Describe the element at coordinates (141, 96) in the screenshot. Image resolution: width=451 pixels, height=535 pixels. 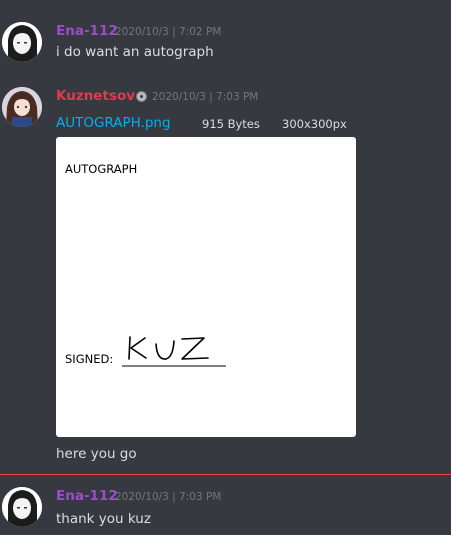
I see `verified-badge-icon` at that location.